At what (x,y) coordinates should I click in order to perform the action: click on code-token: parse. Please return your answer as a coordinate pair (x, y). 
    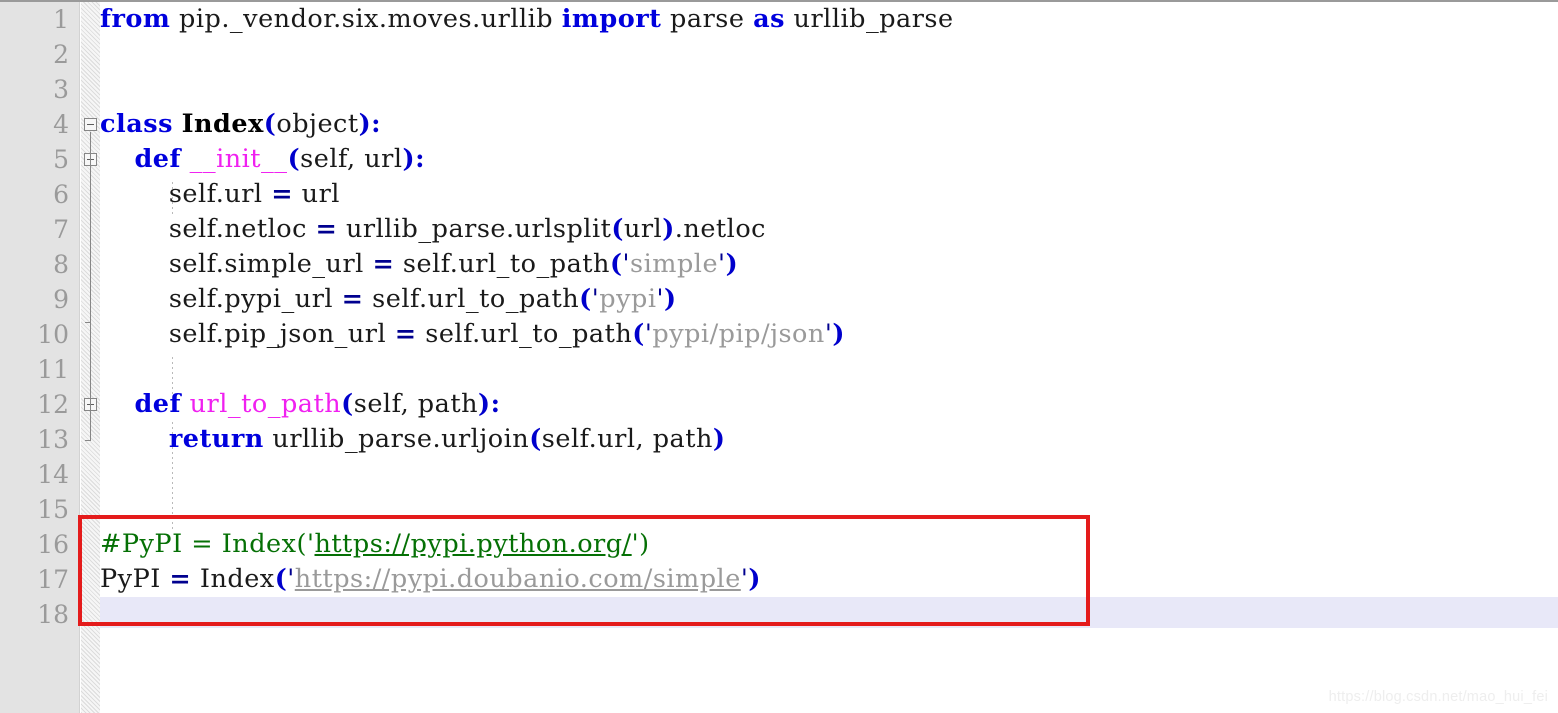
    Looking at the image, I should click on (707, 19).